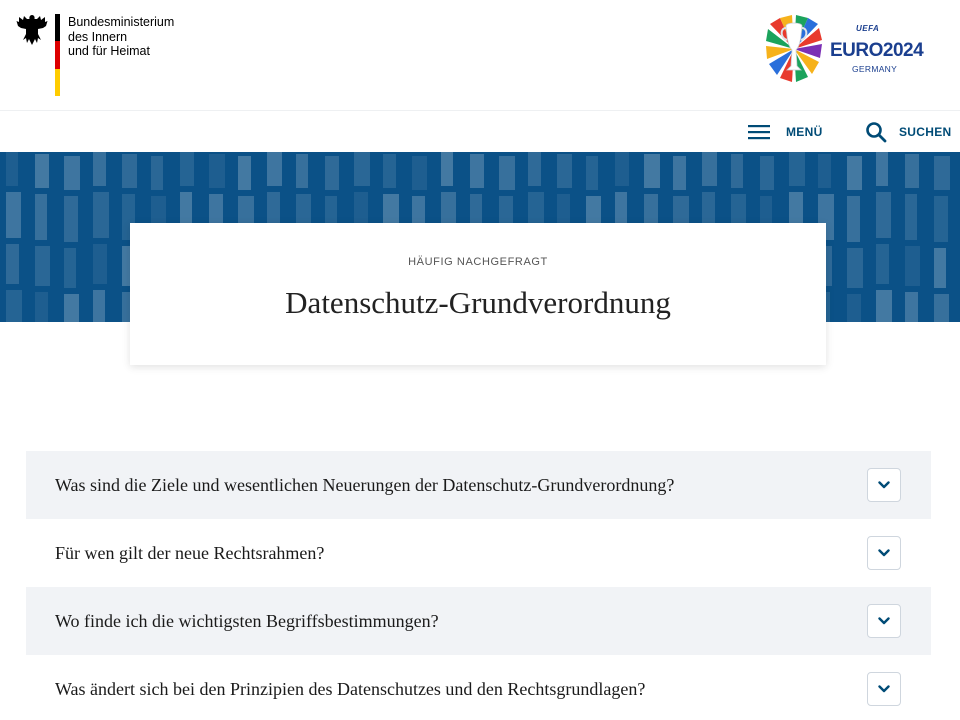 The image size is (960, 720). Describe the element at coordinates (478, 302) in the screenshot. I see `page-title: Datenschutz-Grundverordnung` at that location.